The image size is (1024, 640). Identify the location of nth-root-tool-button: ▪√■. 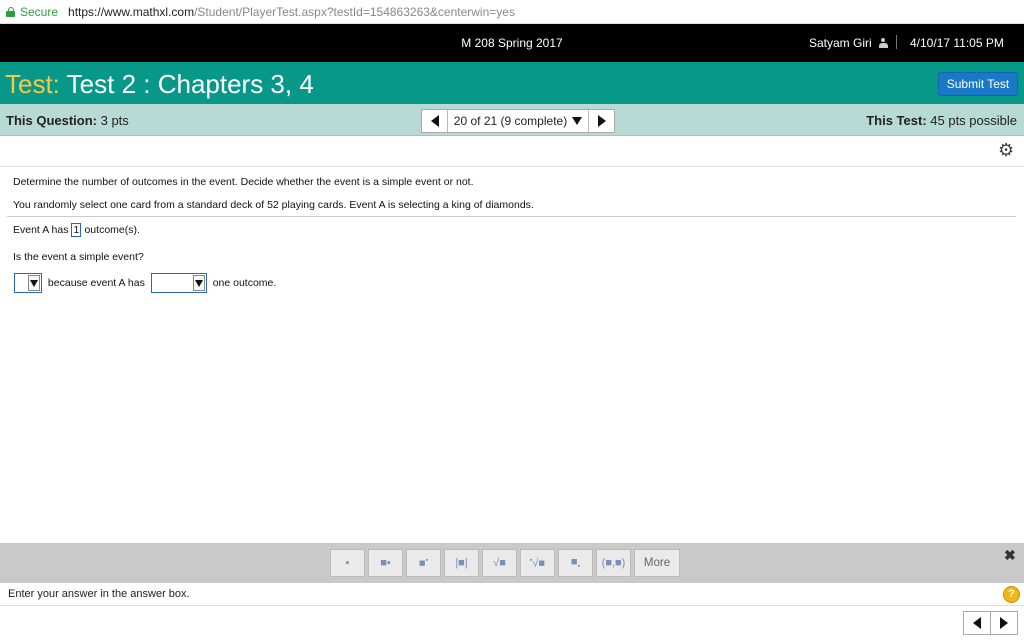
(537, 563).